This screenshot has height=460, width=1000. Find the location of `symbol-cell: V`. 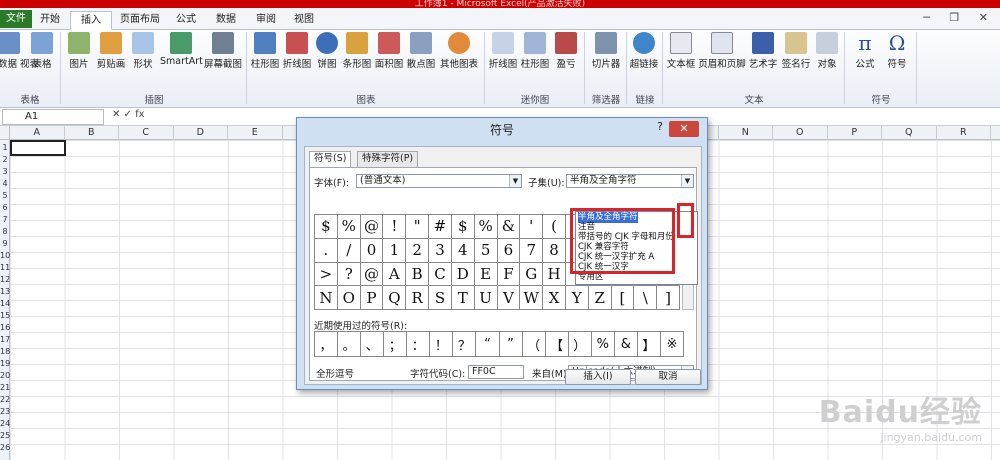

symbol-cell: V is located at coordinates (509, 298).